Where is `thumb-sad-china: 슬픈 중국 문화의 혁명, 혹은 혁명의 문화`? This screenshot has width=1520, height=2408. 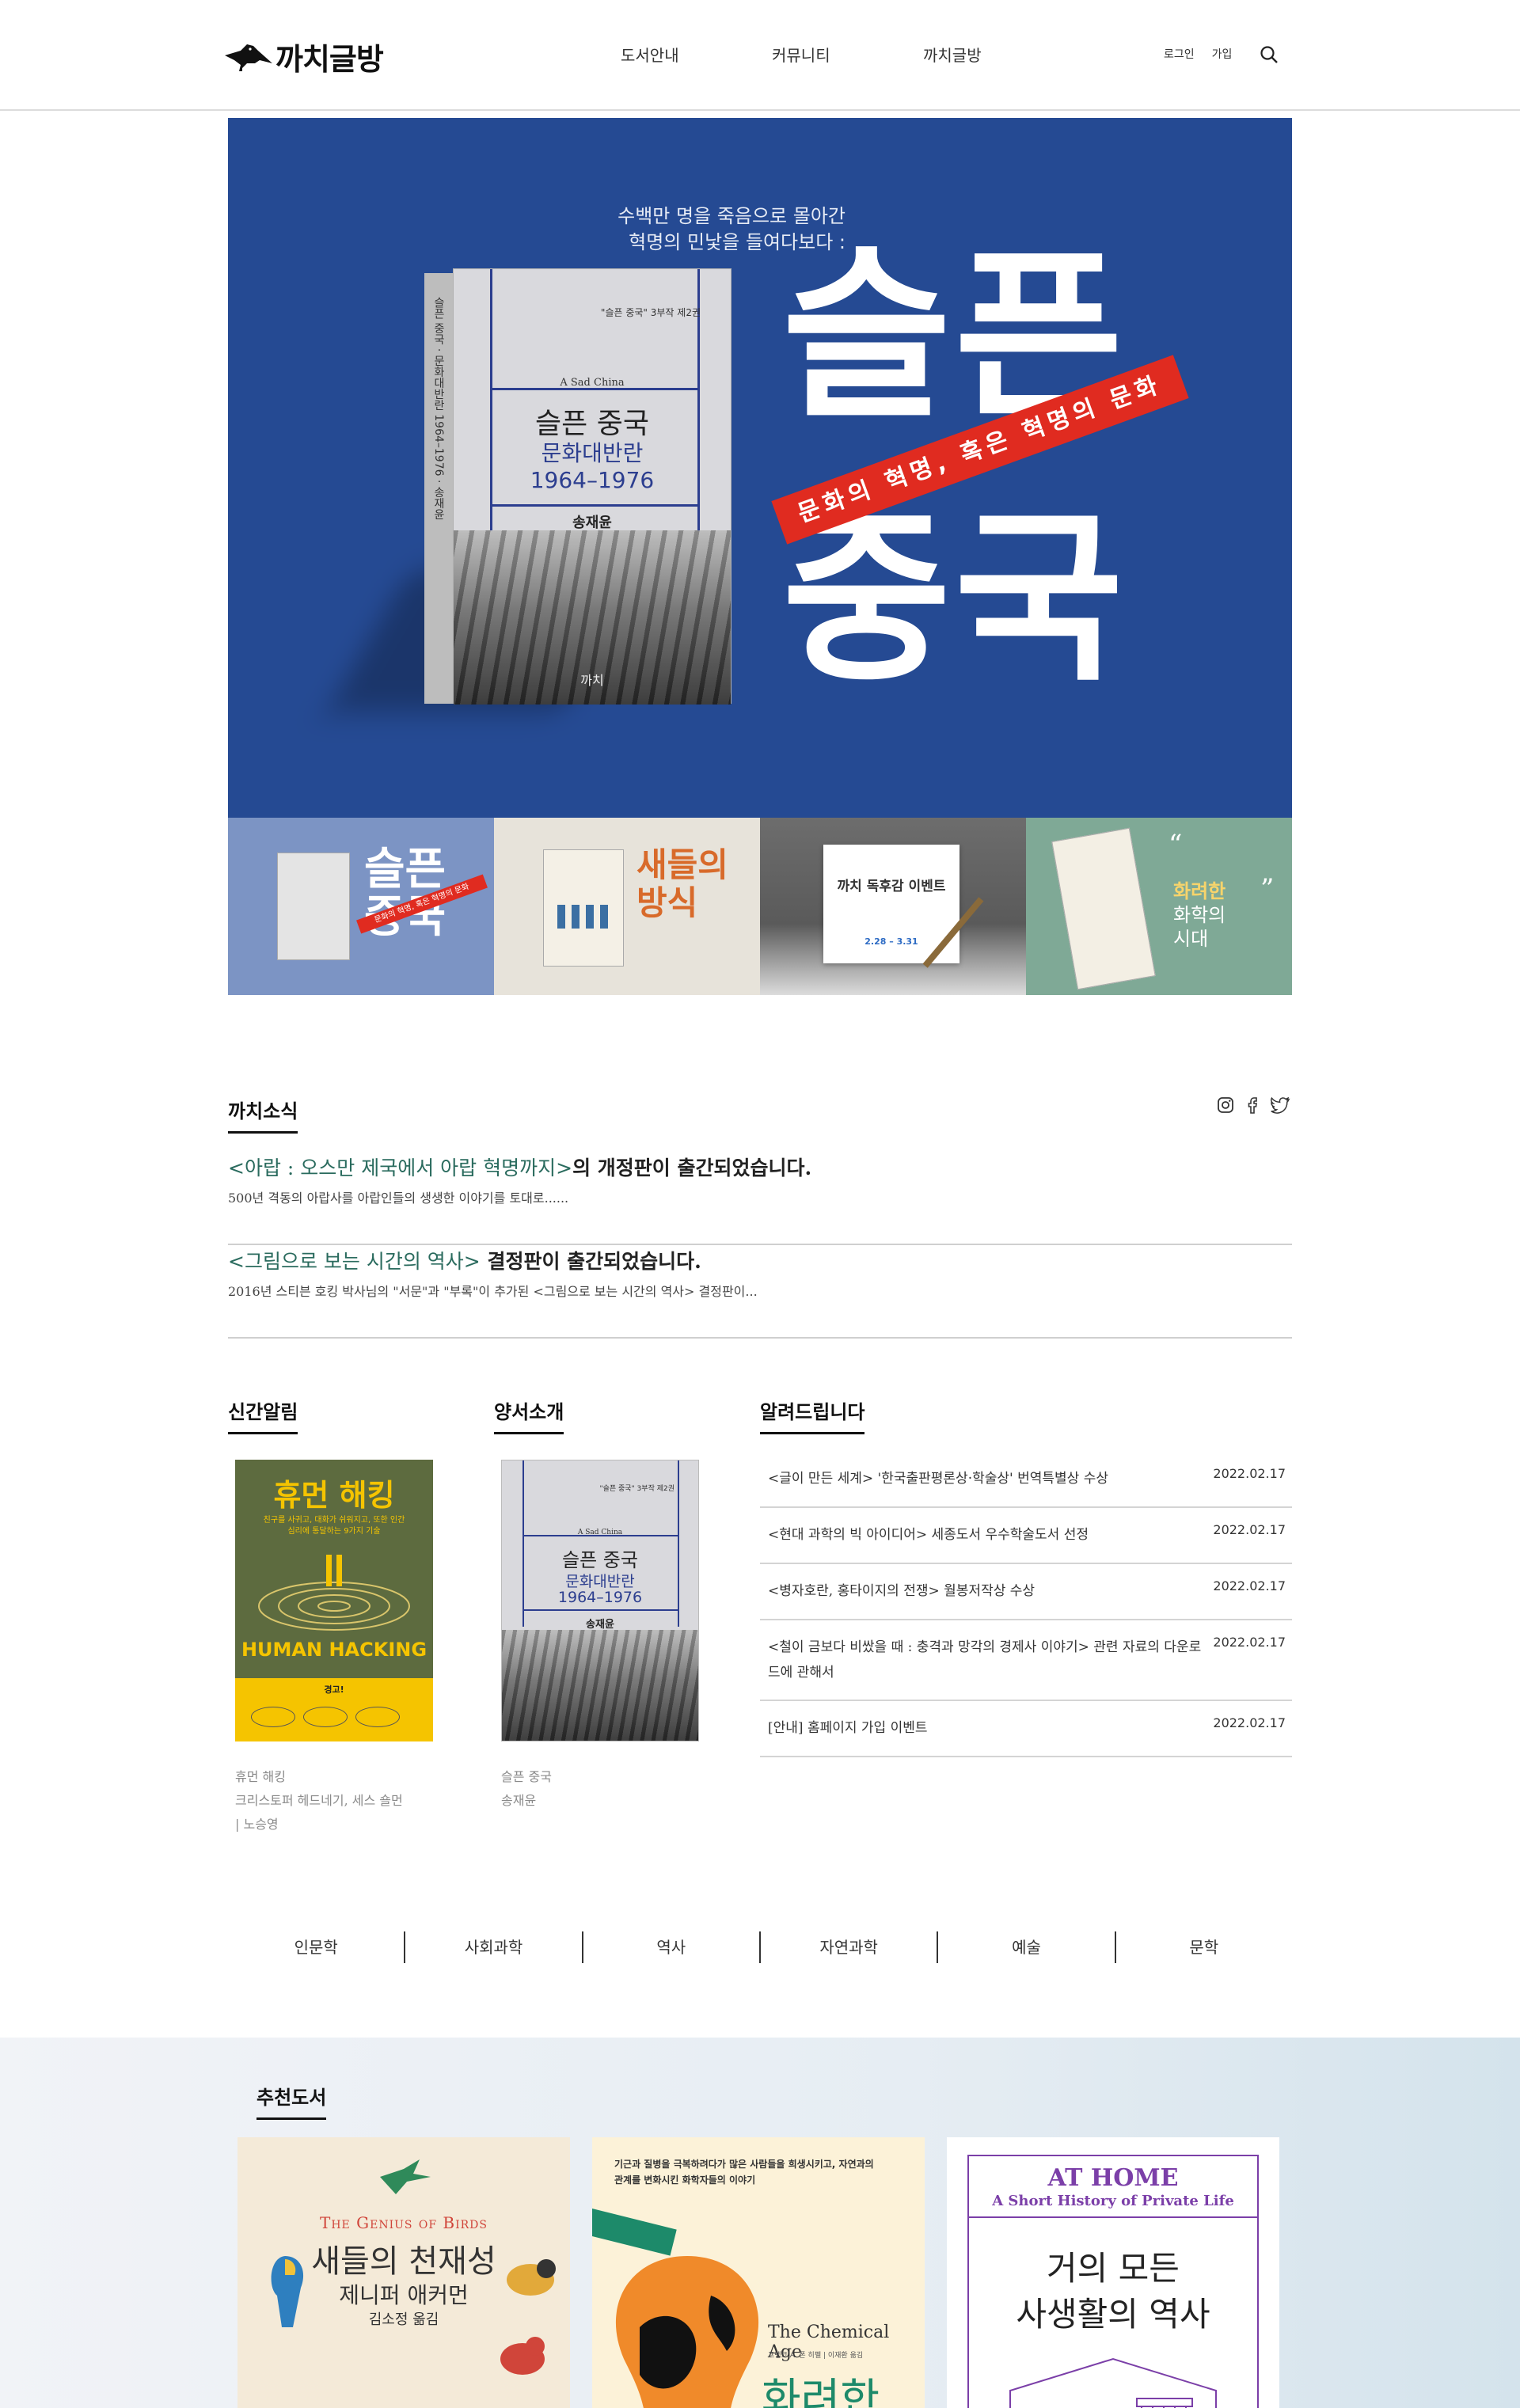 thumb-sad-china: 슬픈 중국 문화의 혁명, 혹은 혁명의 문화 is located at coordinates (361, 906).